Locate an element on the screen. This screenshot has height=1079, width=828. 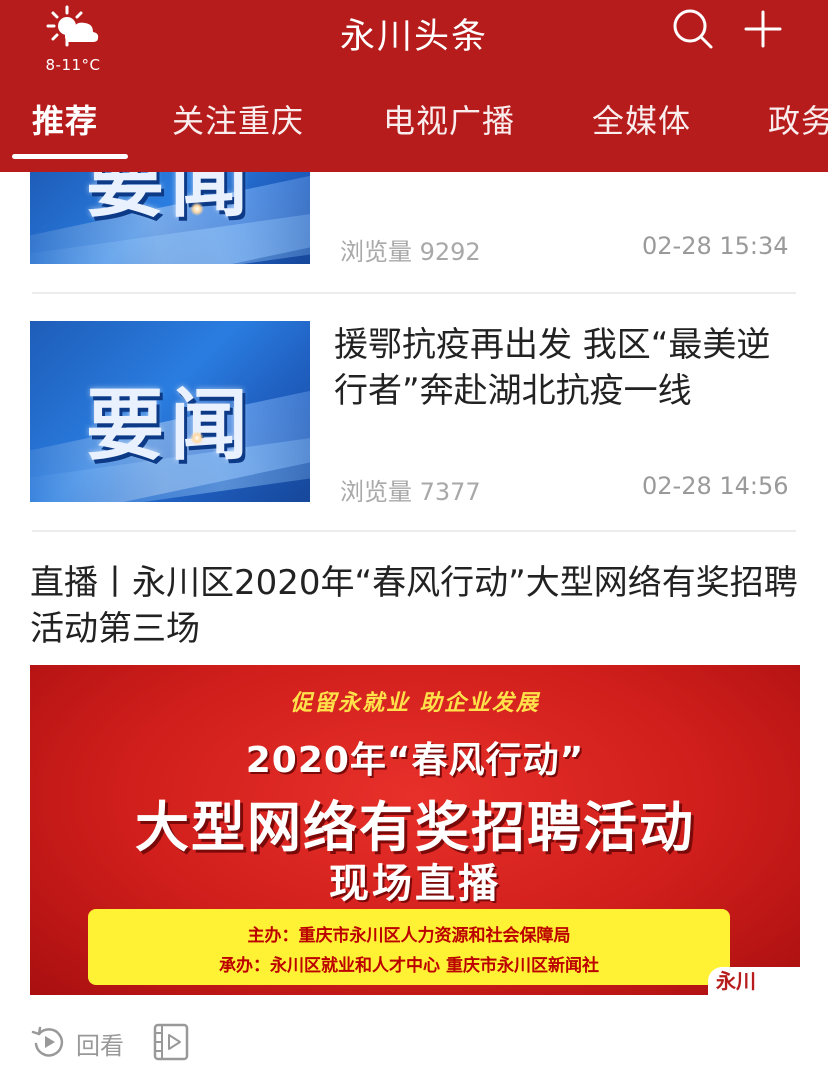
tab-tv-radio: 电视广播 is located at coordinates (449, 119).